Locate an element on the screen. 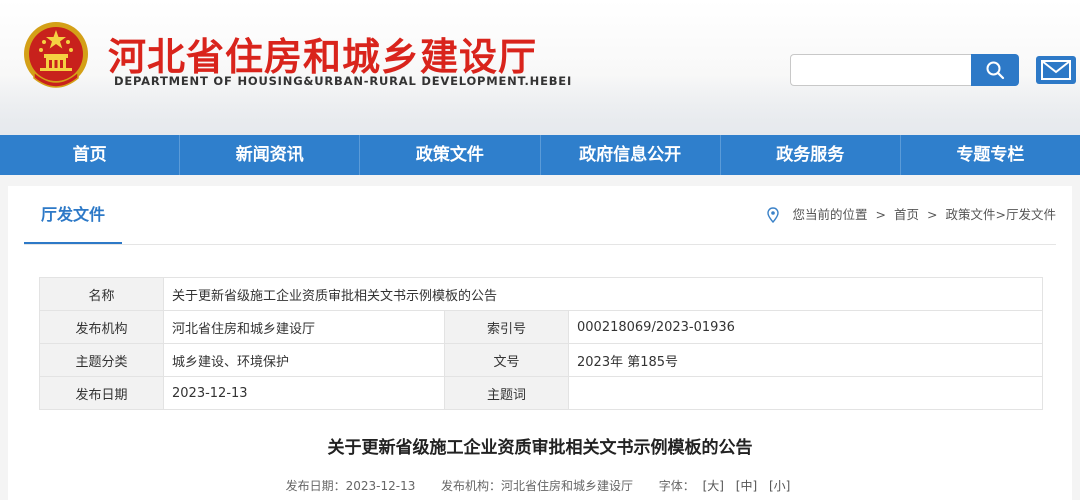  article-publisher: 发布机构：河北省住房和城乡建设厅 is located at coordinates (537, 486).